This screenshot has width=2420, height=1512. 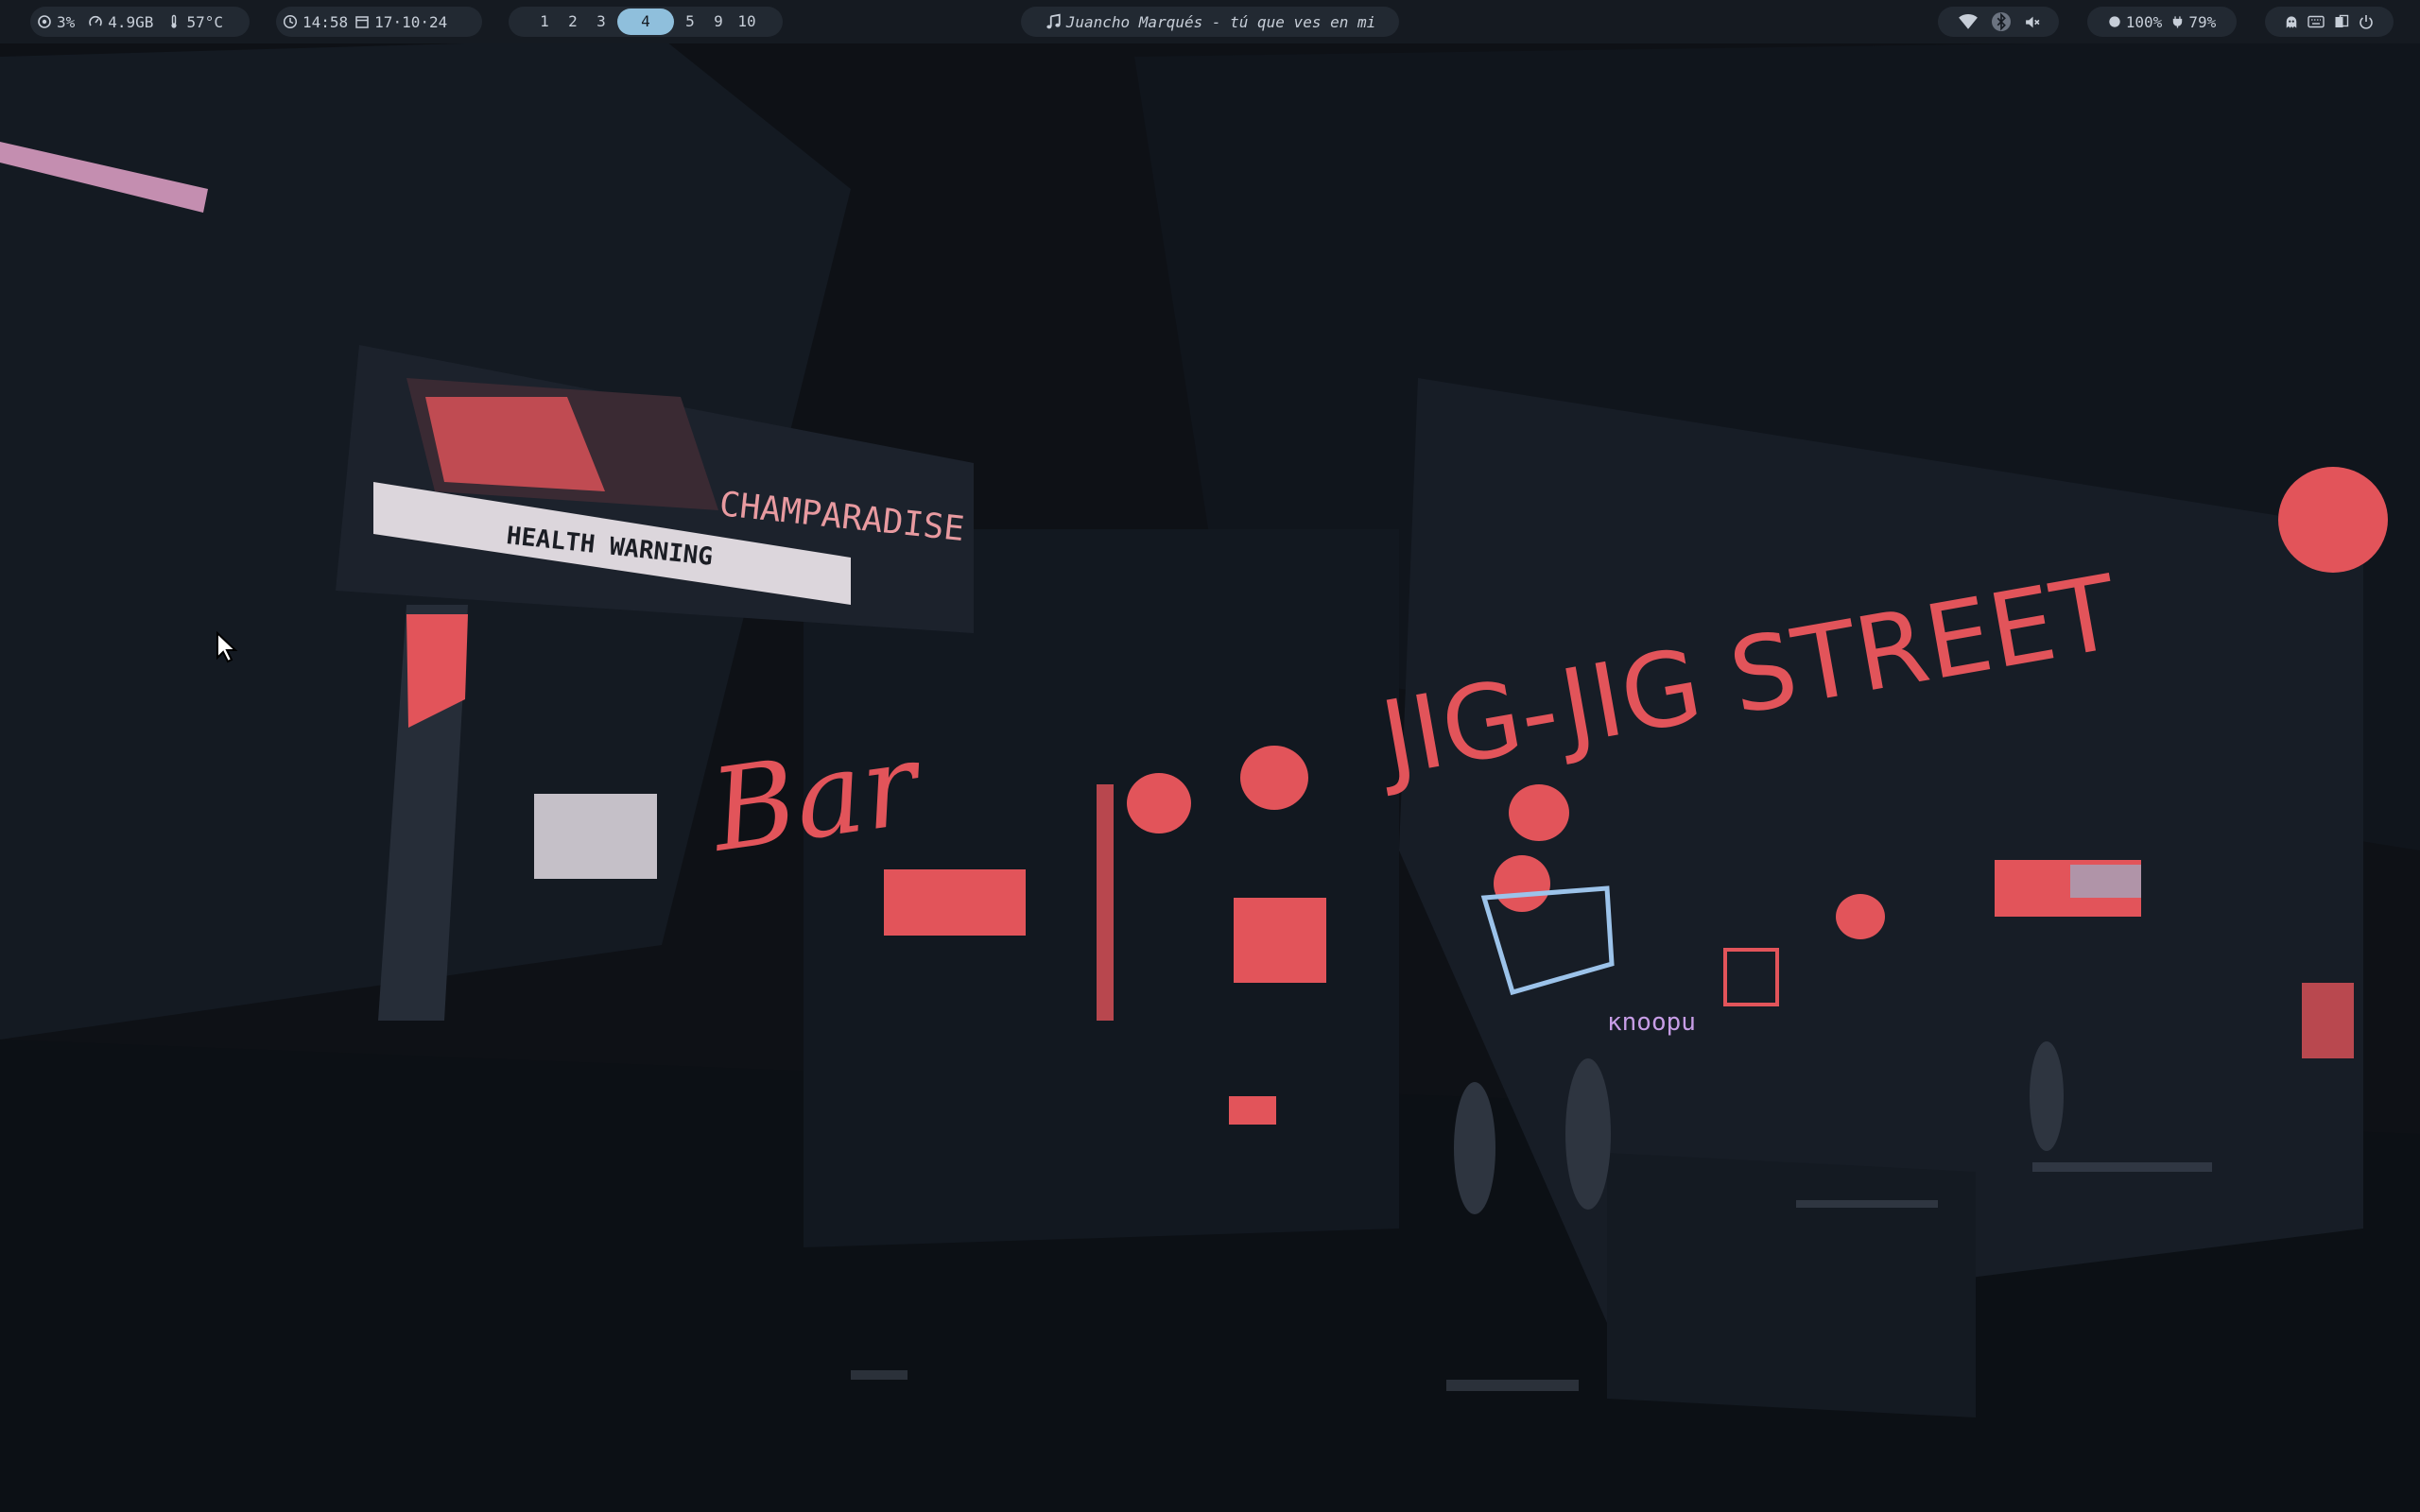 I want to click on svg-text: κnoopu, so click(x=1651, y=1022).